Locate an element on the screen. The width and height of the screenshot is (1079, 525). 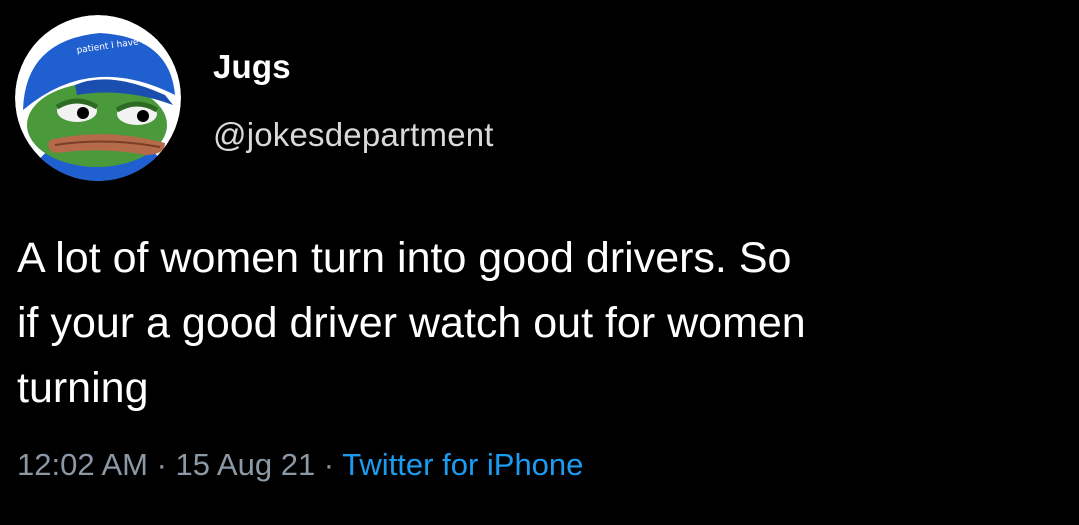
profile-avatar-icon: patient I have autism is located at coordinates (98, 98).